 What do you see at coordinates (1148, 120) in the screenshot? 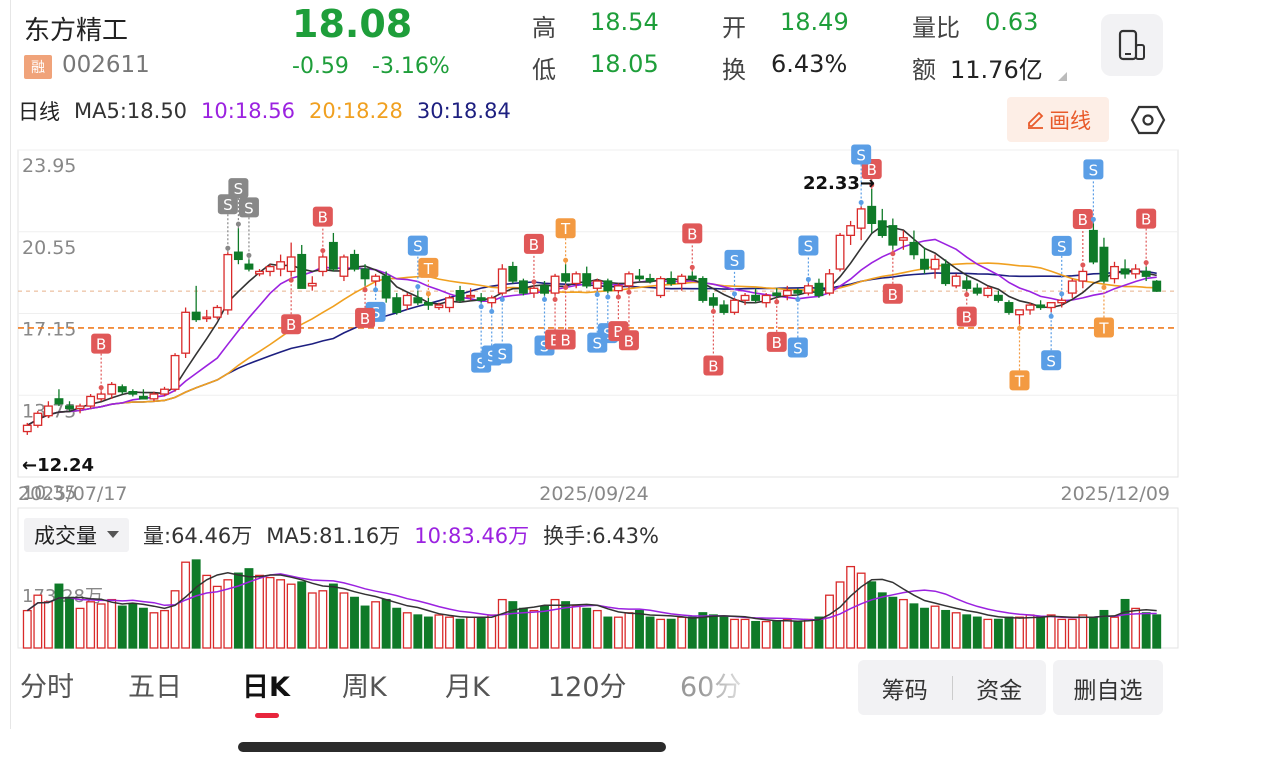
I see `settings-icon` at bounding box center [1148, 120].